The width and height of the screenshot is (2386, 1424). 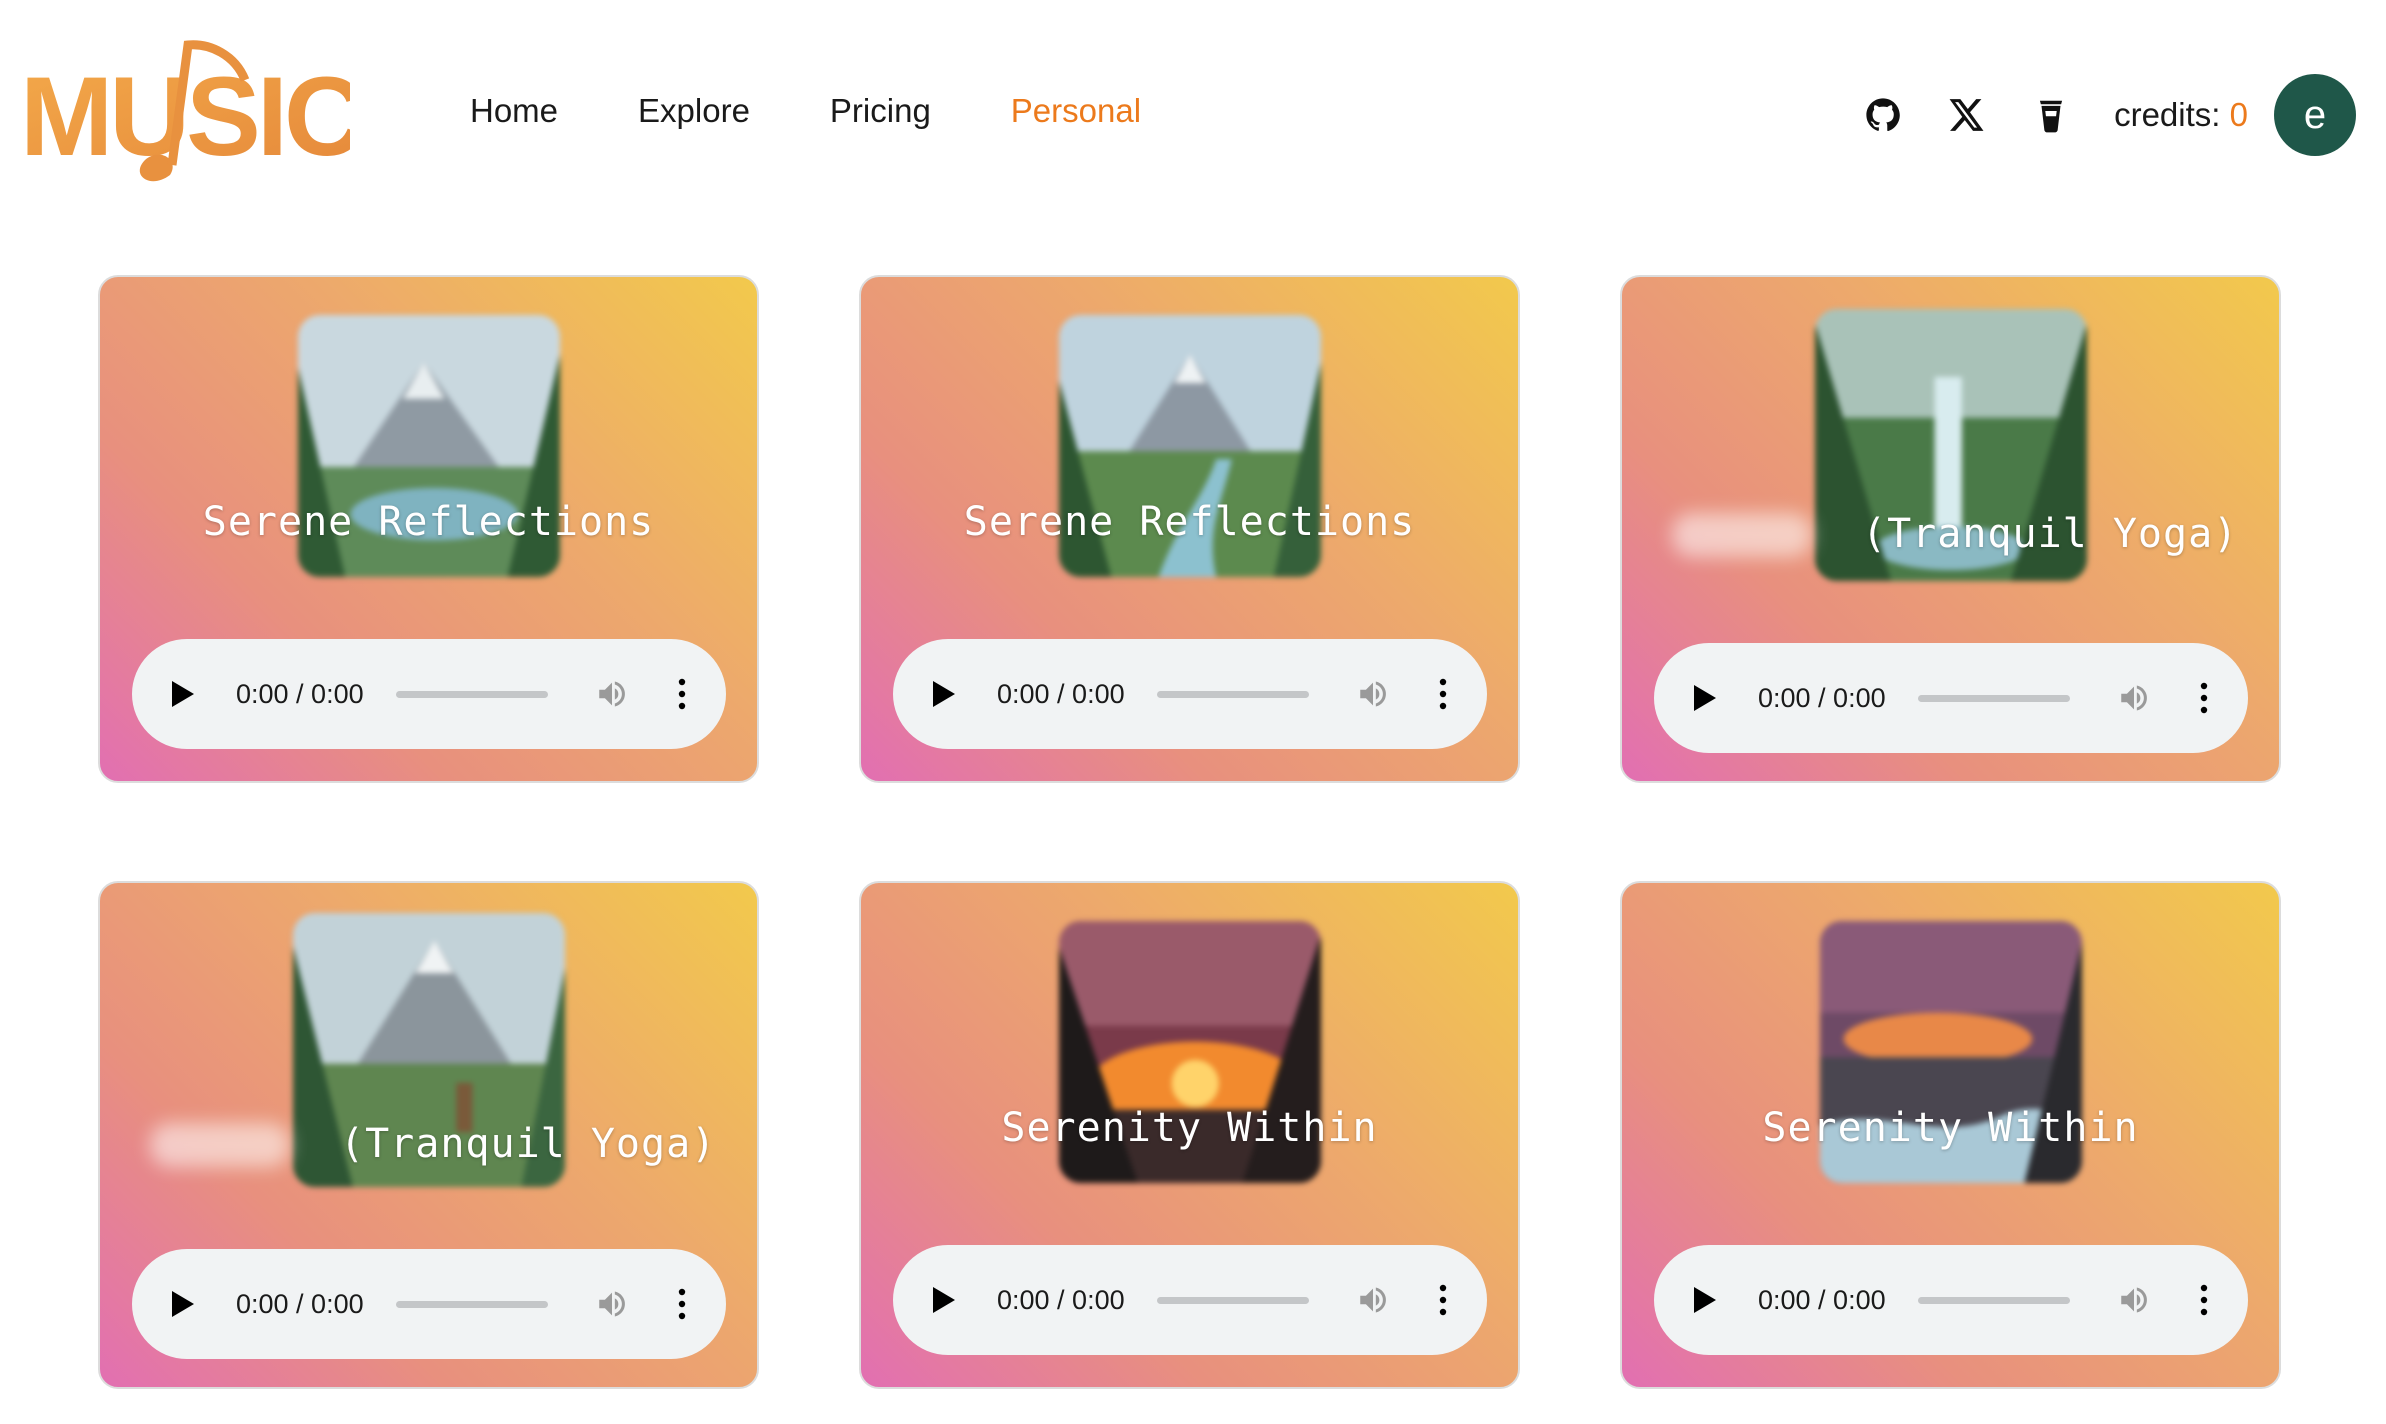 I want to click on music-logo-graphic: MUSIC, so click(x=193, y=111).